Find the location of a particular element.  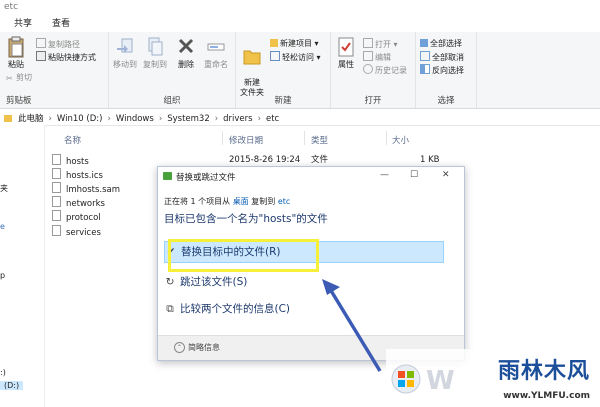

folder-icon is located at coordinates (8, 118).